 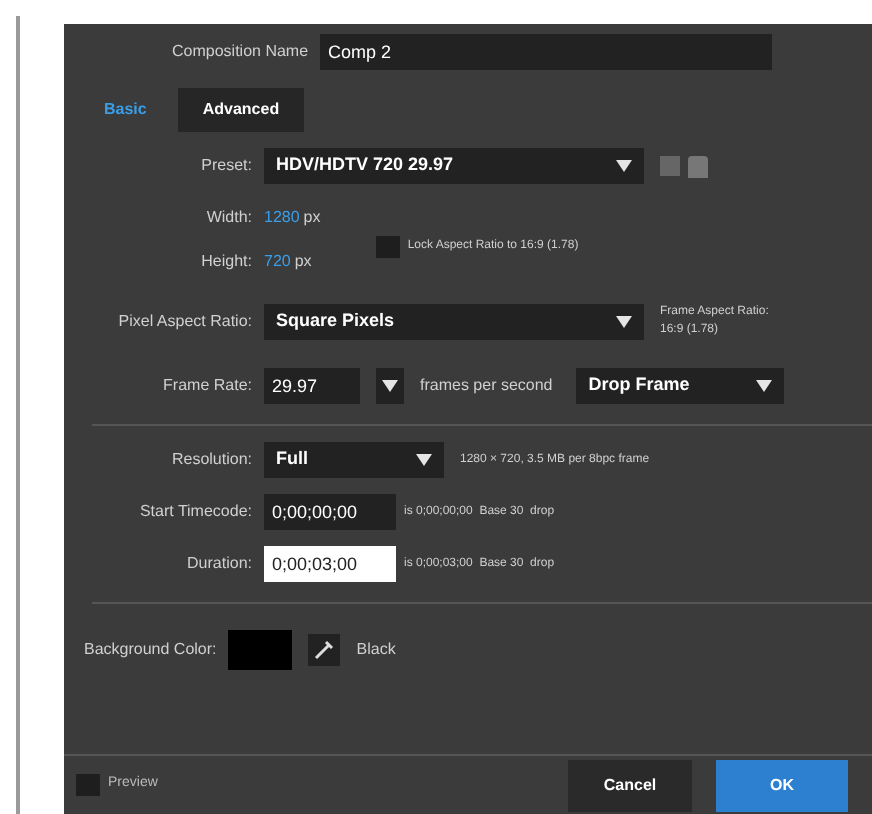 What do you see at coordinates (125, 110) in the screenshot?
I see `tab: Basic` at bounding box center [125, 110].